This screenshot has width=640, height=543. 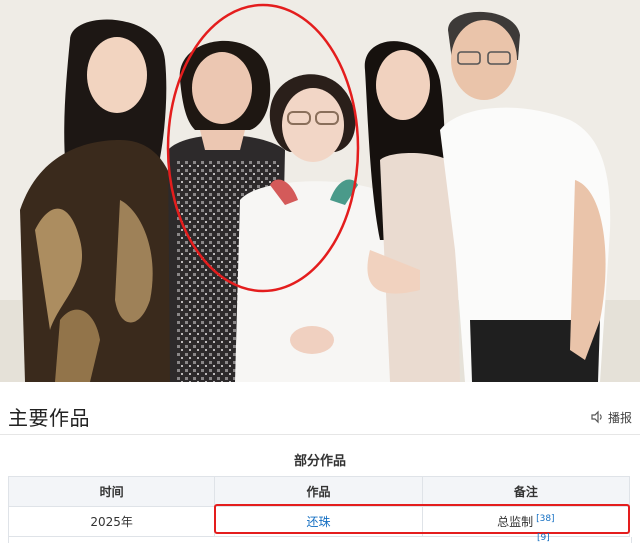 I want to click on share-button: 播报, so click(x=611, y=417).